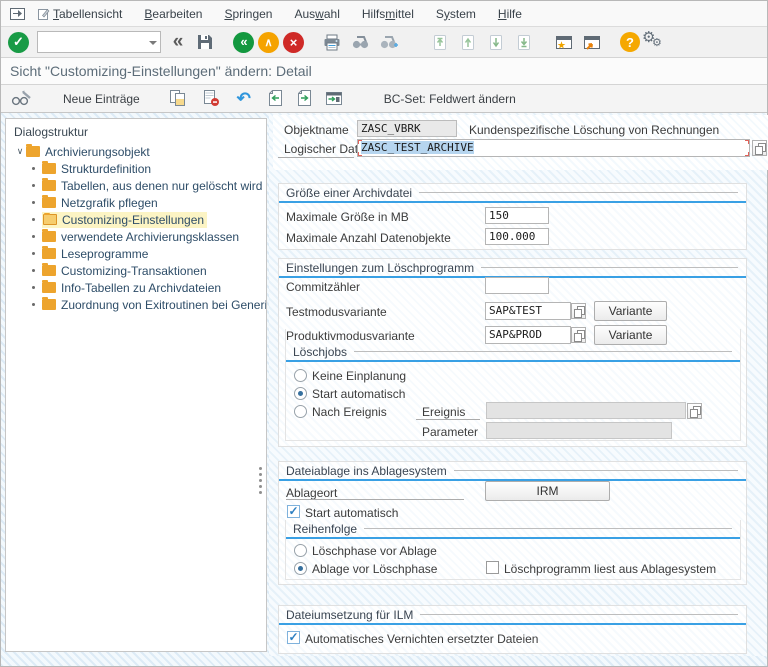 The width and height of the screenshot is (768, 667). I want to click on testvar-variante-button: Variante, so click(630, 311).